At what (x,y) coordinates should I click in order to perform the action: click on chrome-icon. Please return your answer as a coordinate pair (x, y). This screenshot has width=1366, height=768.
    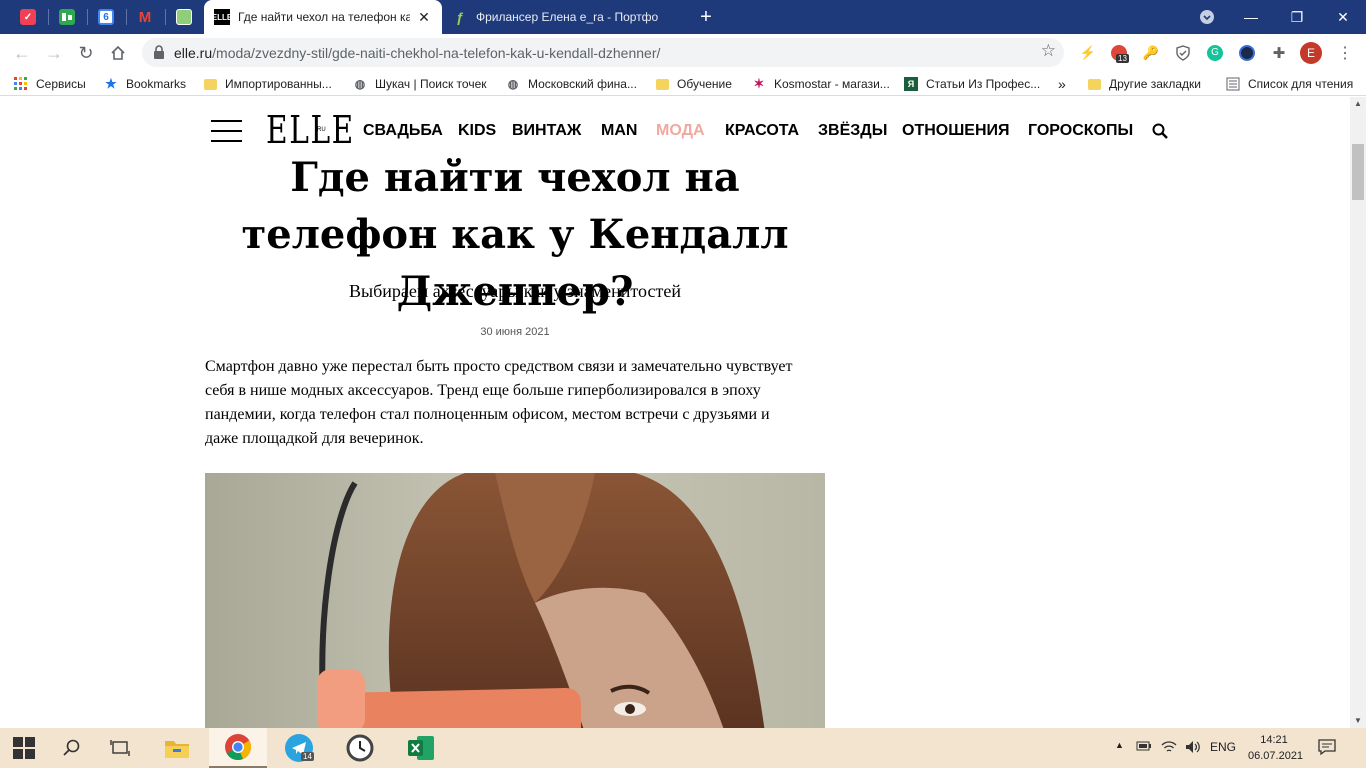
    Looking at the image, I should click on (238, 748).